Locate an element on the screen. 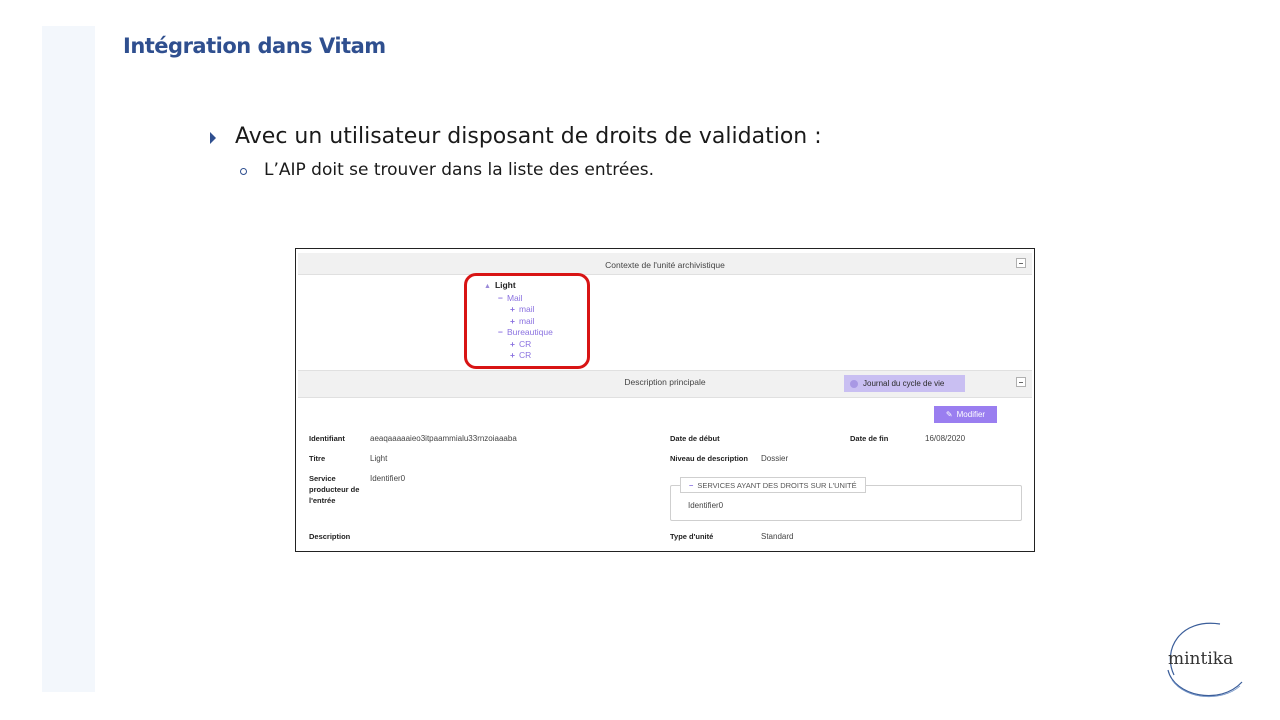 The image size is (1280, 720). collapse-context-button is located at coordinates (1021, 263).